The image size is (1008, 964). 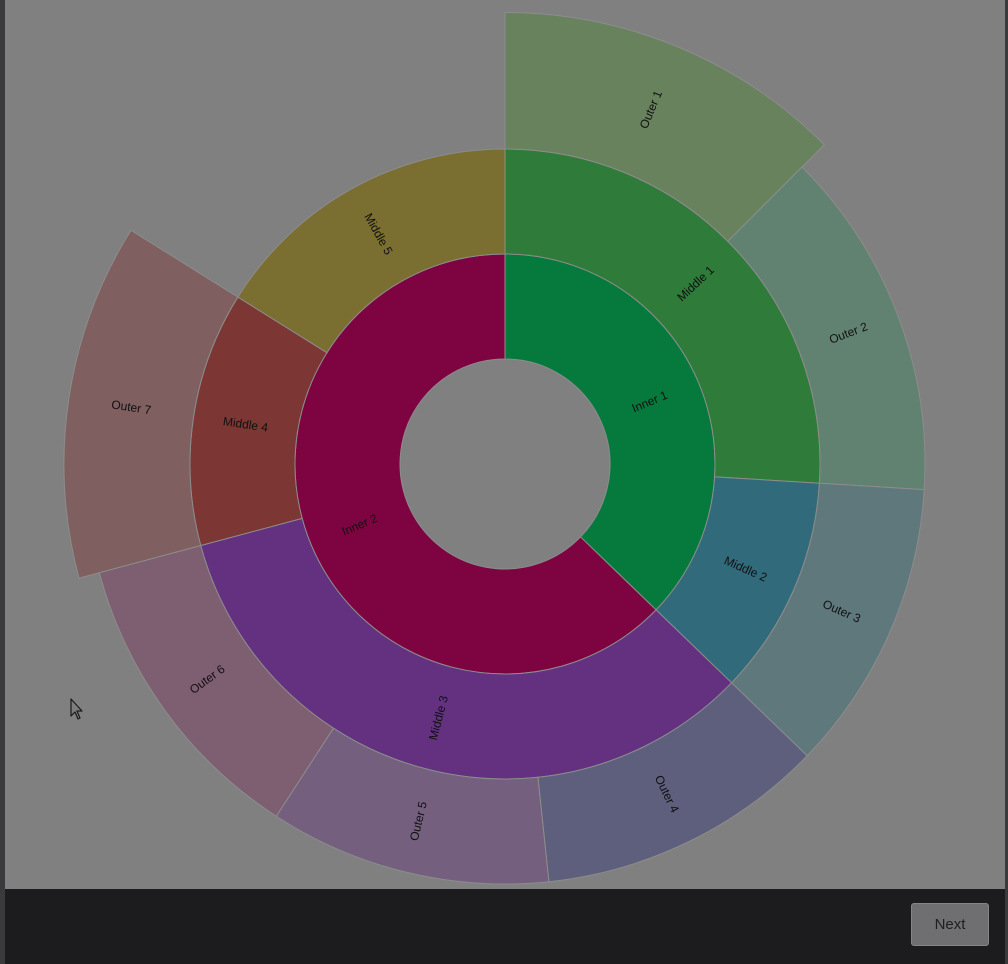 I want to click on next-button: Next, so click(x=950, y=924).